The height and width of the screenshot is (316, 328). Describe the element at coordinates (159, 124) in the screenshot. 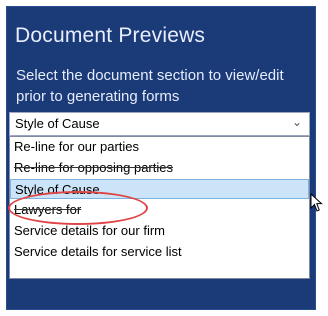

I see `document-section-select: Style of Cause ⌄` at that location.